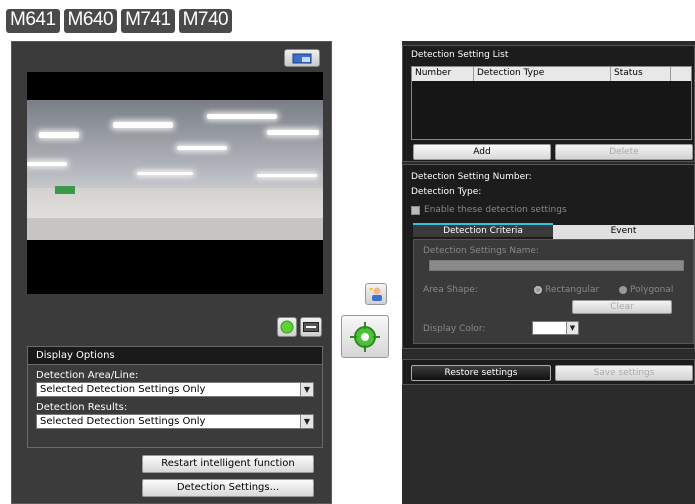 This screenshot has width=695, height=504. What do you see at coordinates (460, 55) in the screenshot?
I see `detection-list-title: Detection Setting List` at bounding box center [460, 55].